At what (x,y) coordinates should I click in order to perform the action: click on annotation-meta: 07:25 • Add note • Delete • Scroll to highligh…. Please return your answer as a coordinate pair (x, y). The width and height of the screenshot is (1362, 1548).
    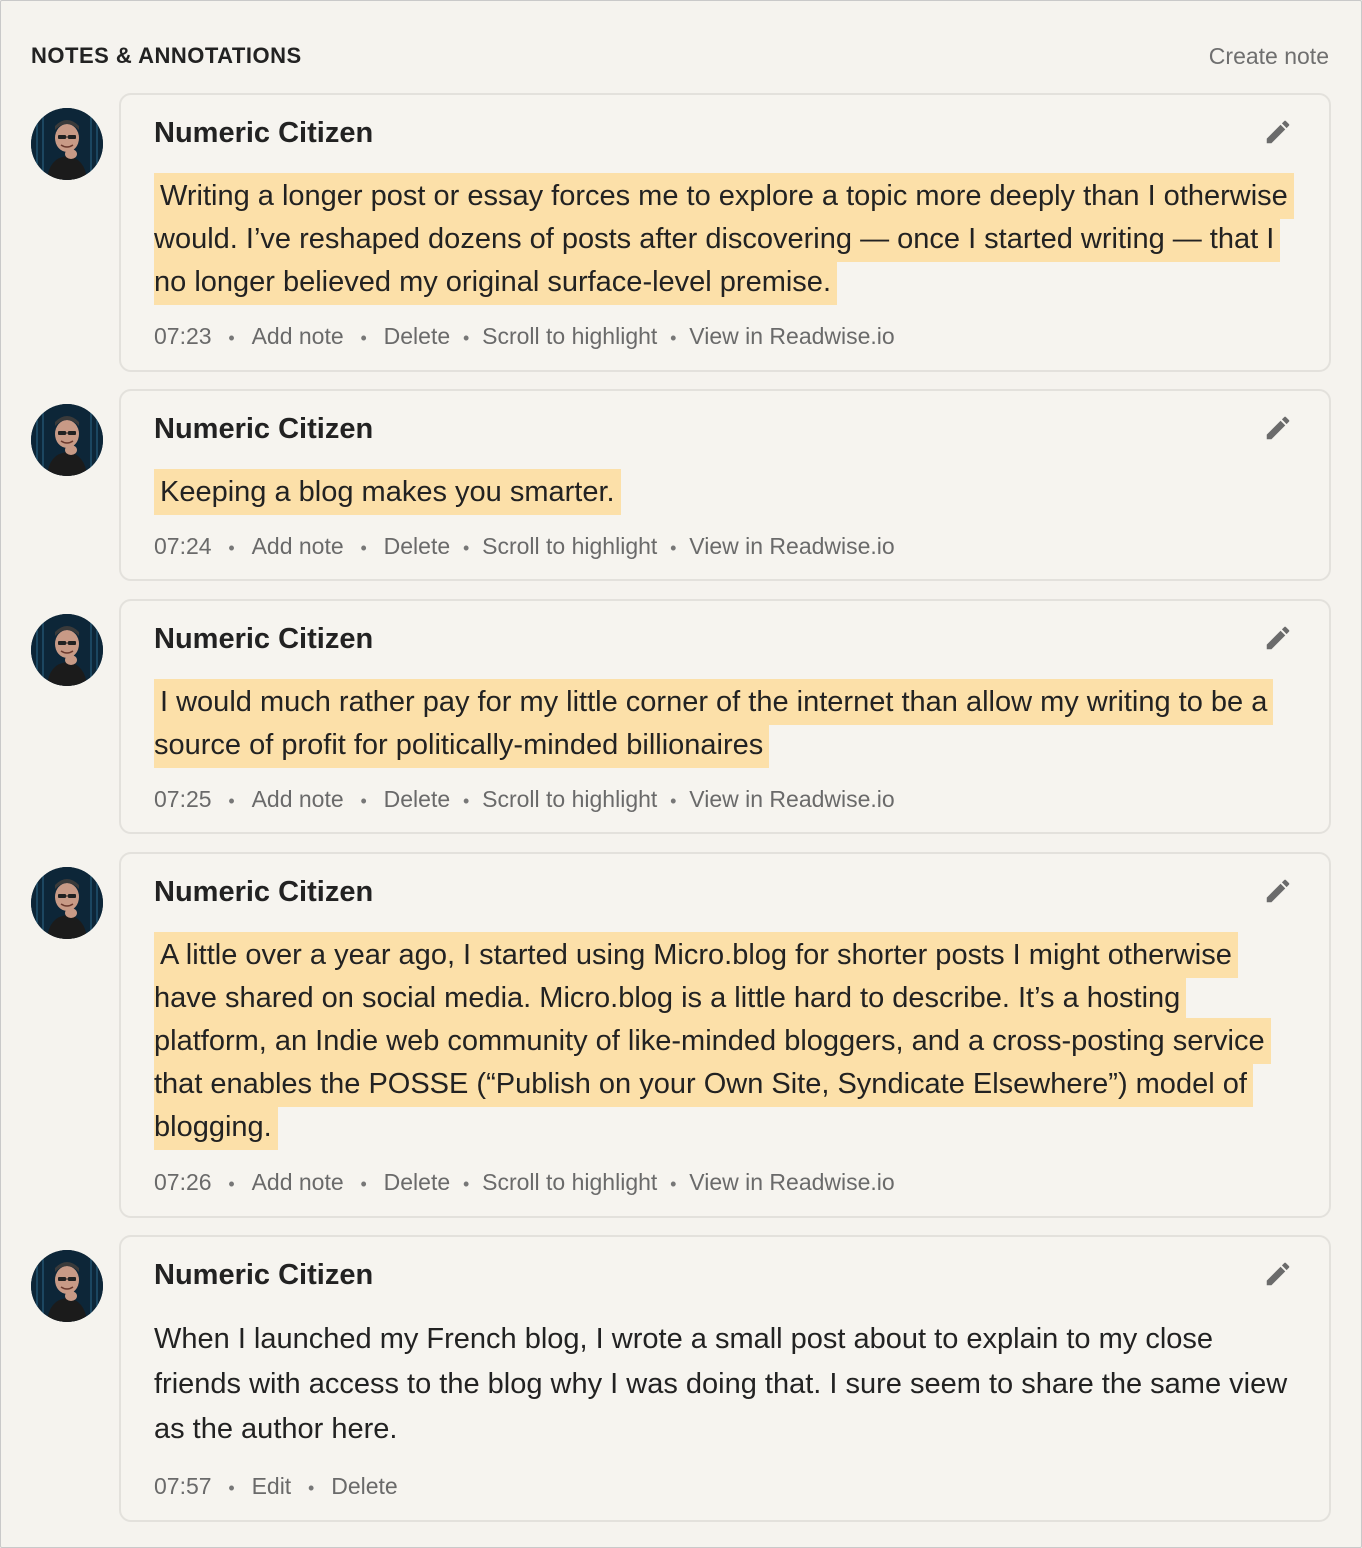
    Looking at the image, I should click on (524, 799).